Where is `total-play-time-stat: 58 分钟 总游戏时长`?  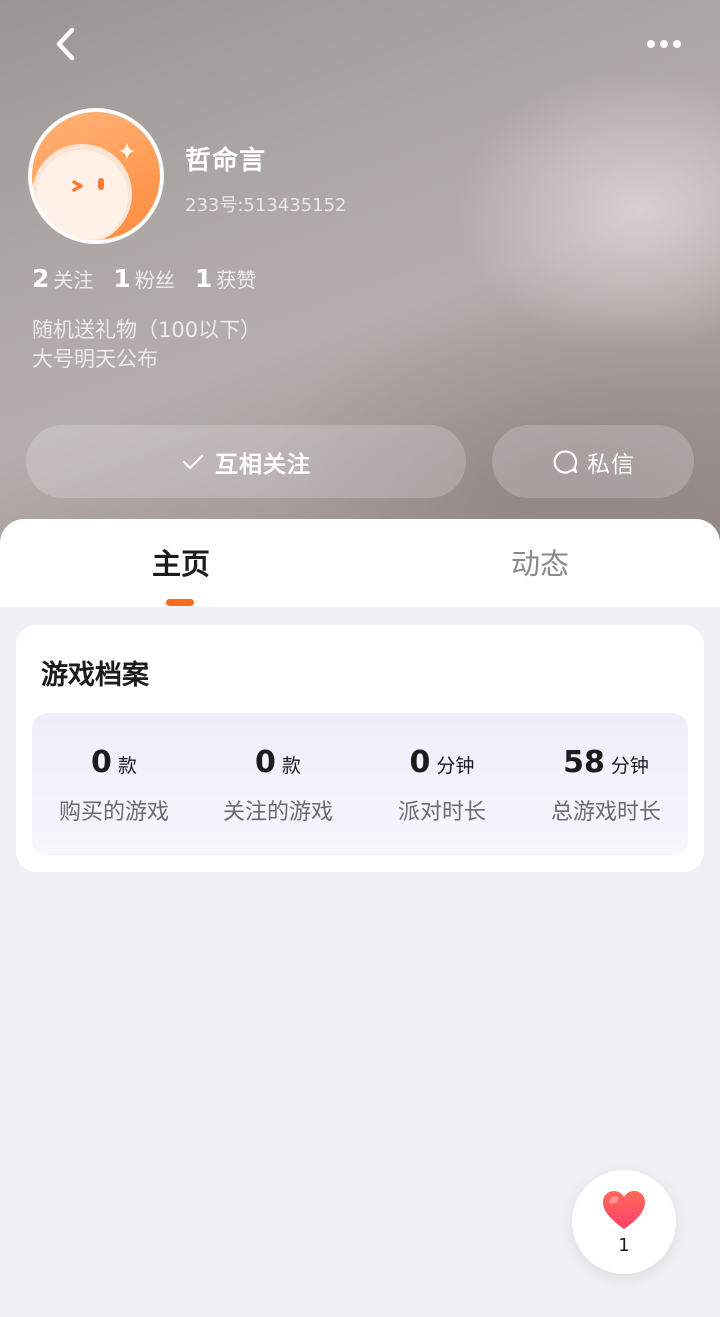 total-play-time-stat: 58 分钟 总游戏时长 is located at coordinates (606, 784).